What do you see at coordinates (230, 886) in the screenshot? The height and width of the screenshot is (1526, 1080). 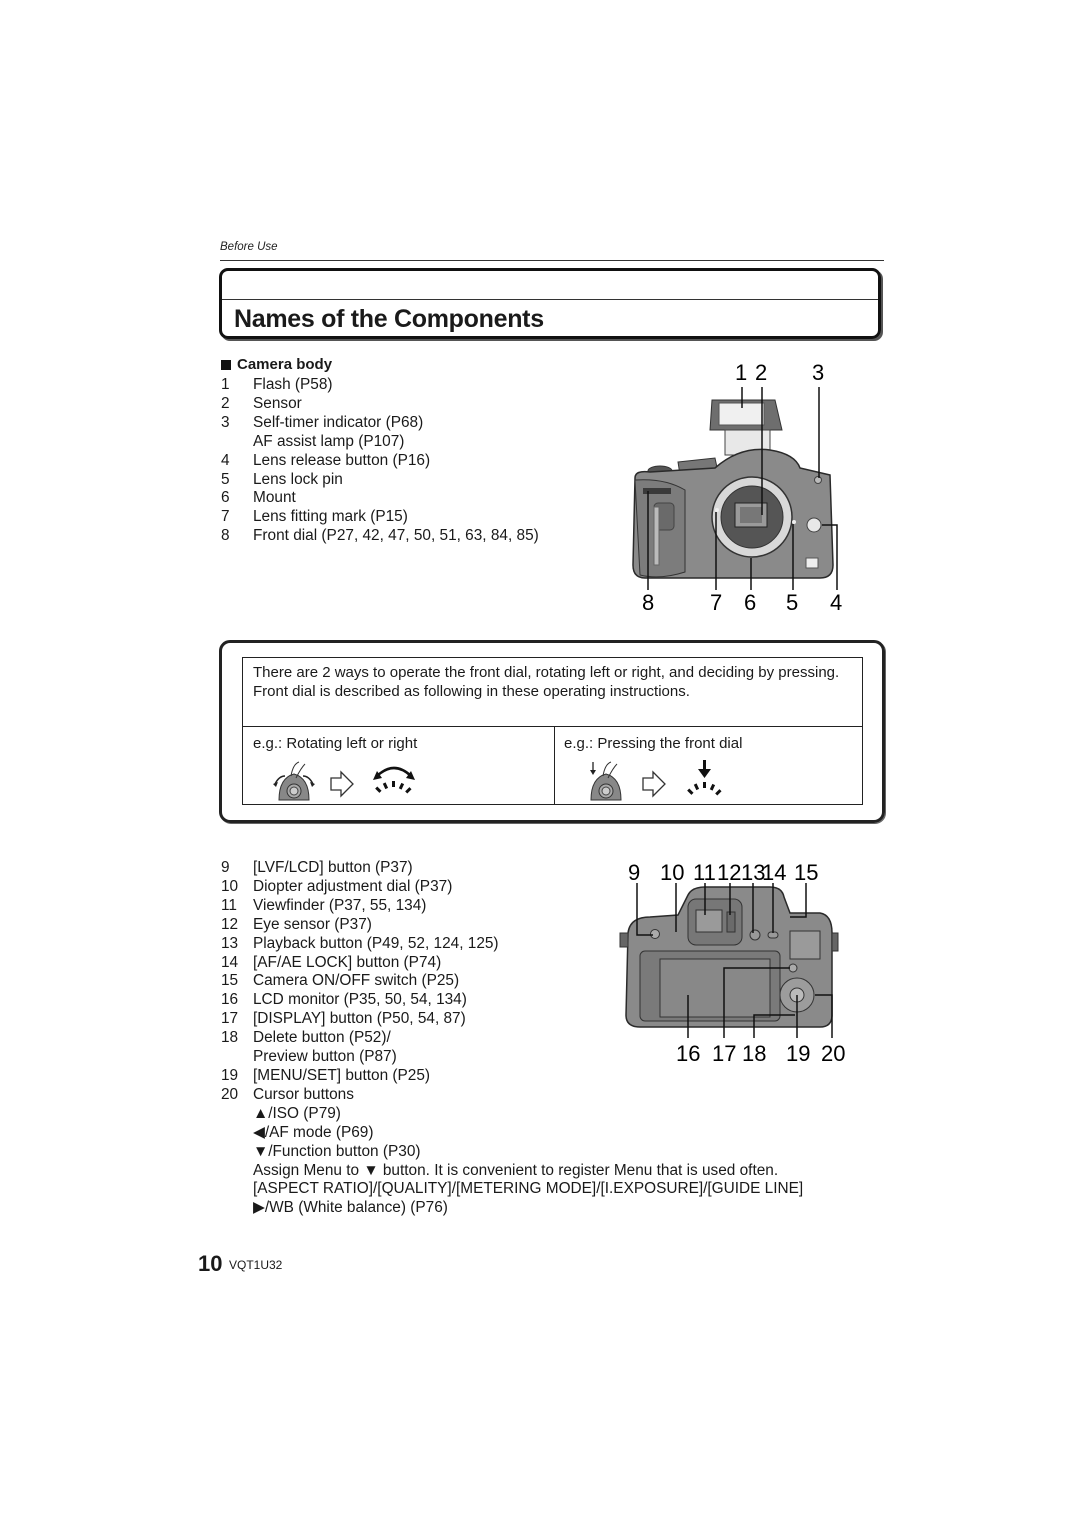 I see `item-number: 10` at bounding box center [230, 886].